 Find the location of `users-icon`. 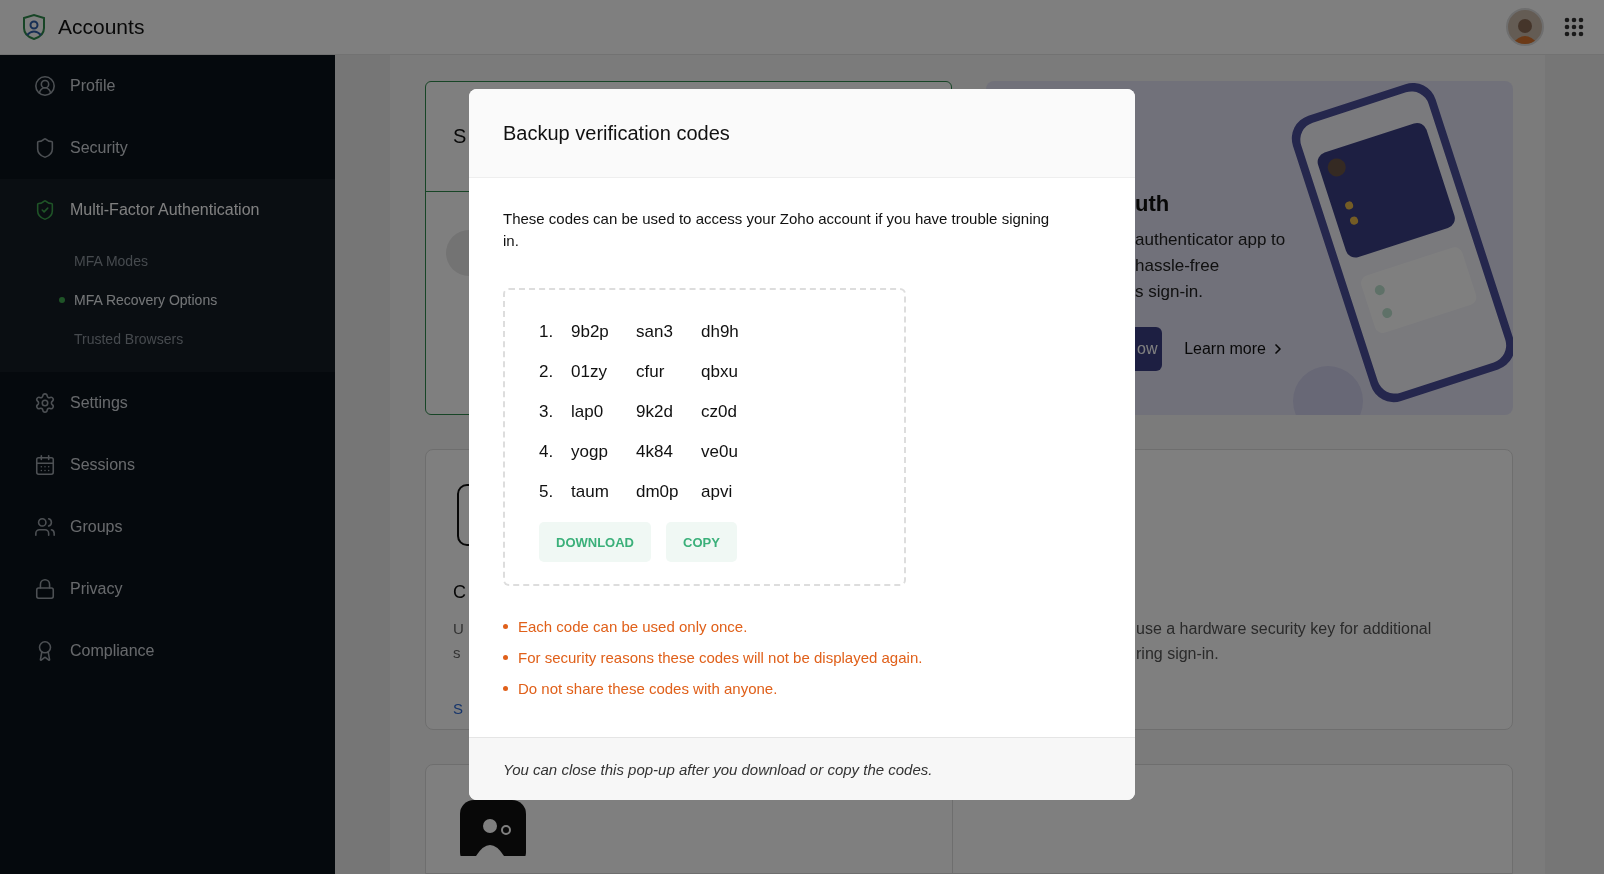

users-icon is located at coordinates (45, 527).